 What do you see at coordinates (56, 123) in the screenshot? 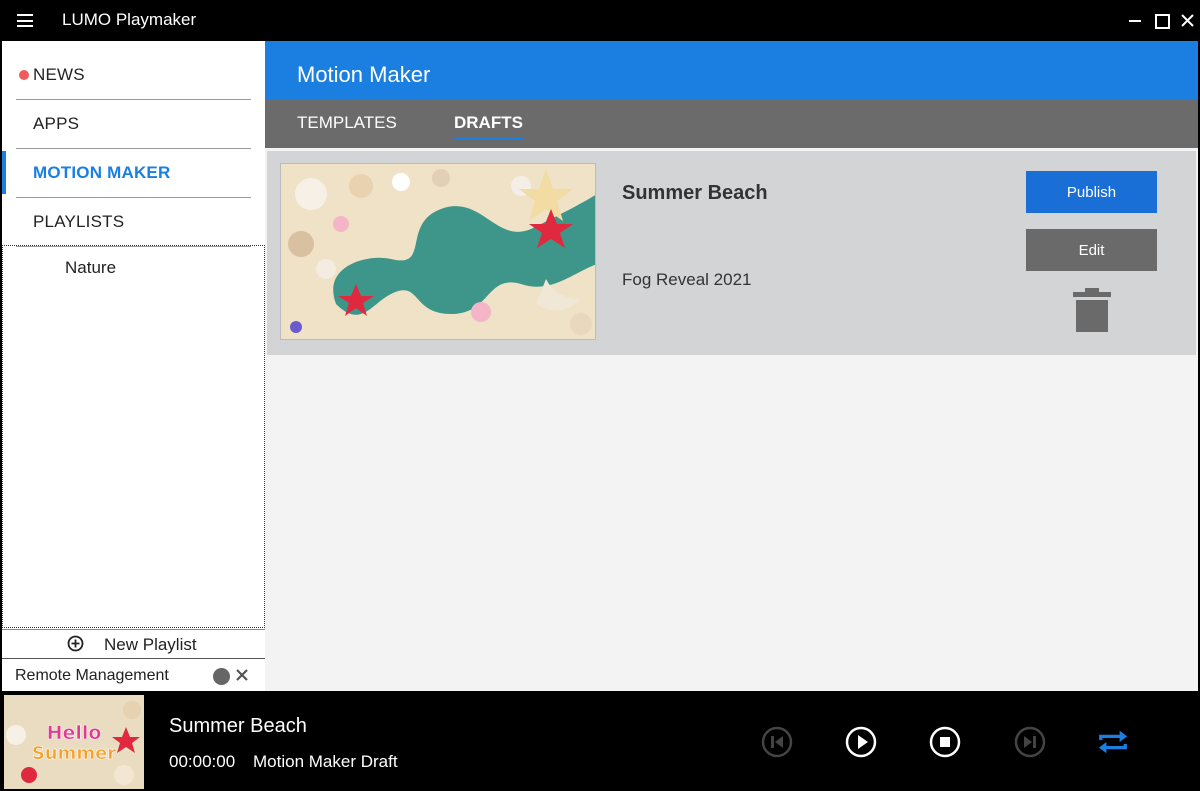
I see `sidebar-item-label: APPS` at bounding box center [56, 123].